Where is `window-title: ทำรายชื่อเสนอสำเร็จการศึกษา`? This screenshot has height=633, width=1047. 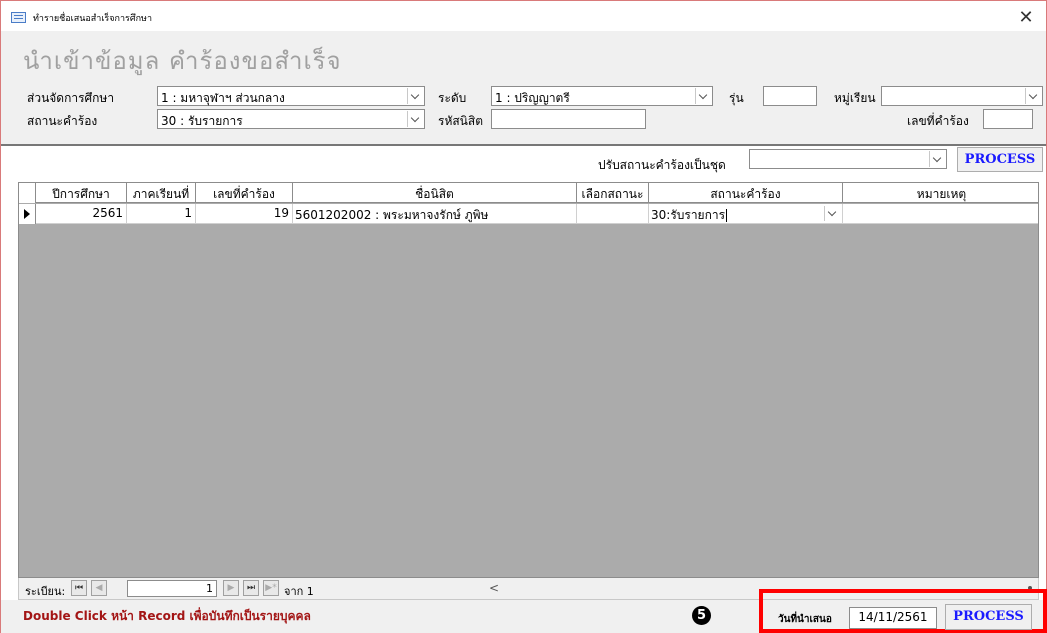 window-title: ทำรายชื่อเสนอสำเร็จการศึกษา is located at coordinates (93, 19).